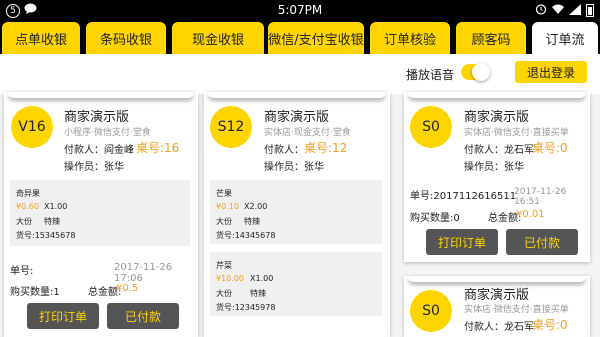 This screenshot has height=337, width=600. I want to click on logout-button: 退出登录, so click(551, 72).